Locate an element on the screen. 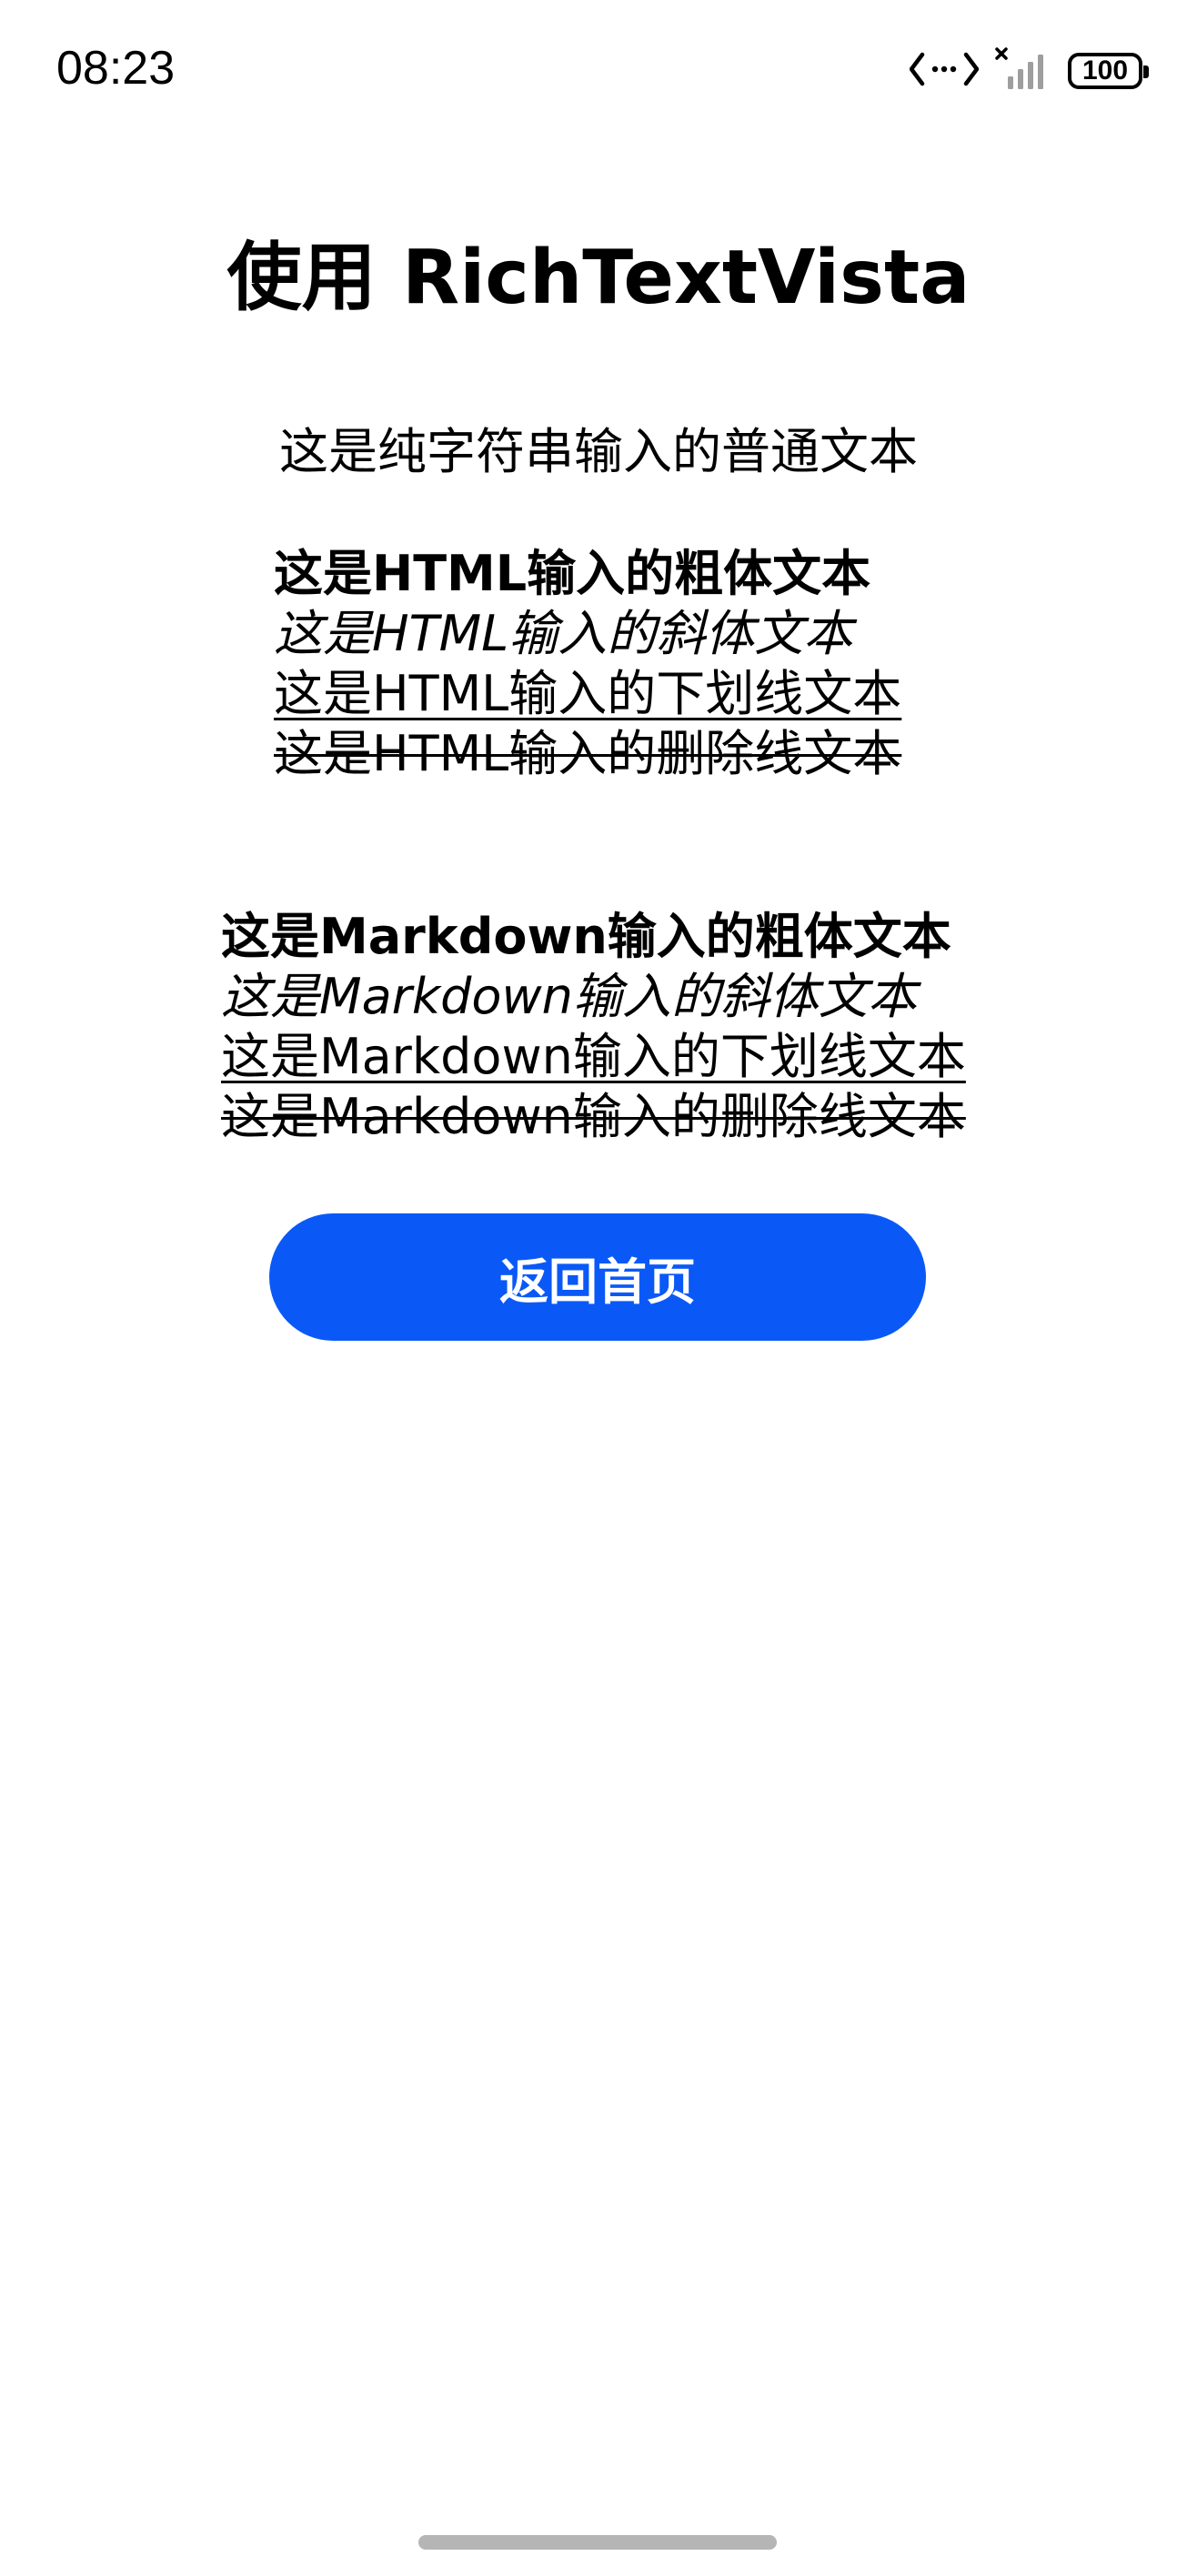  plain-text: 这是纯字符串输入的普通文本 is located at coordinates (598, 451).